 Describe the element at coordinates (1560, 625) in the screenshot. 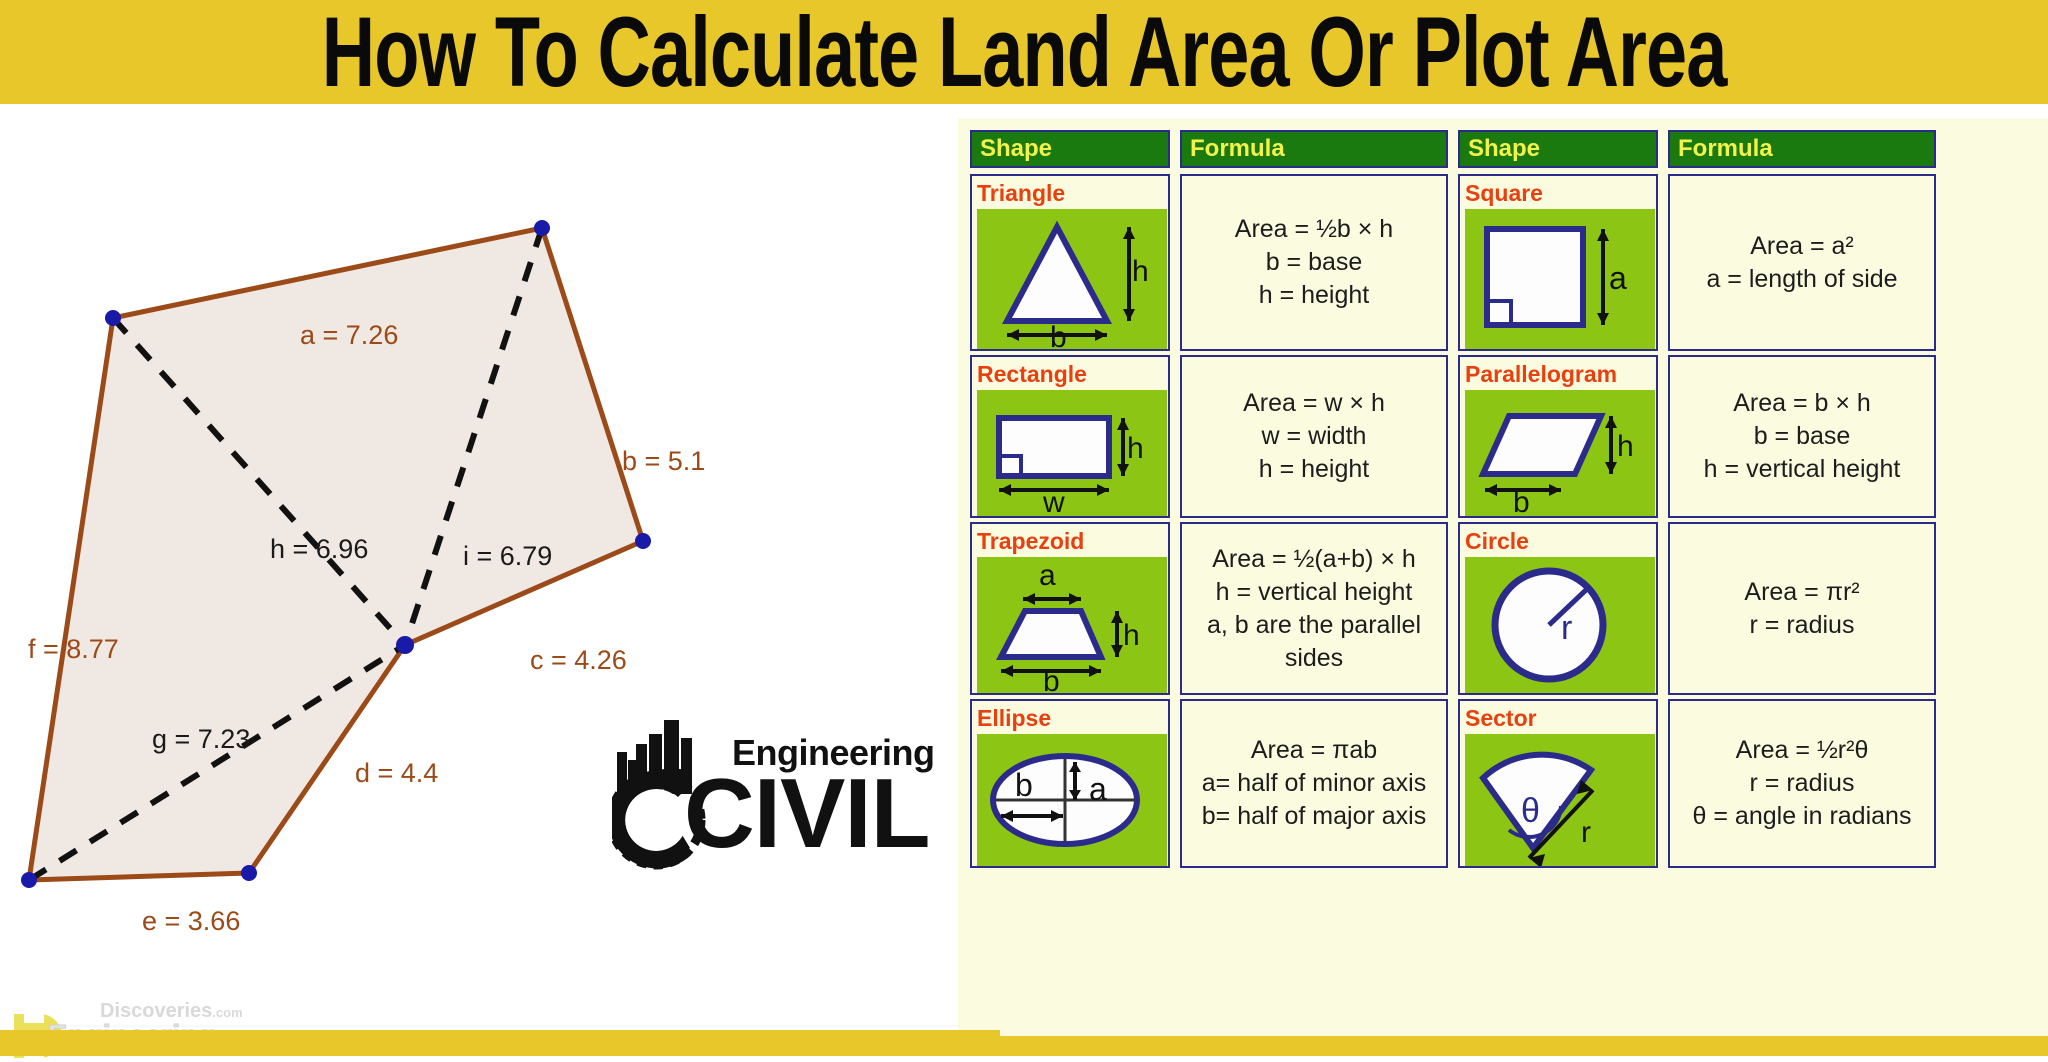

I see `circle-diagram: r` at that location.